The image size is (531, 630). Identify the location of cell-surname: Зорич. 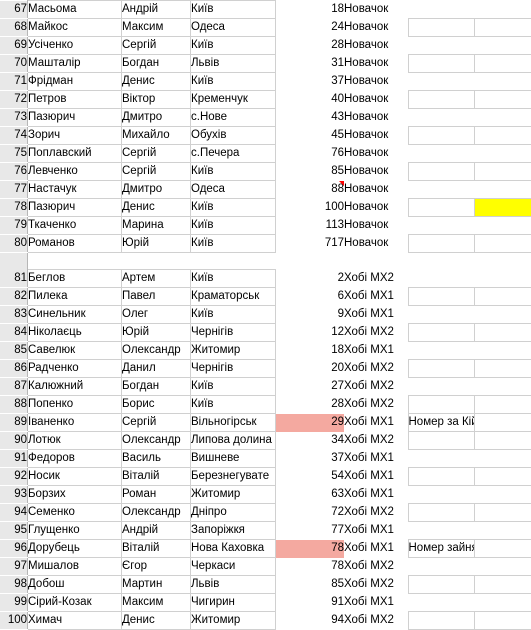
(75, 136).